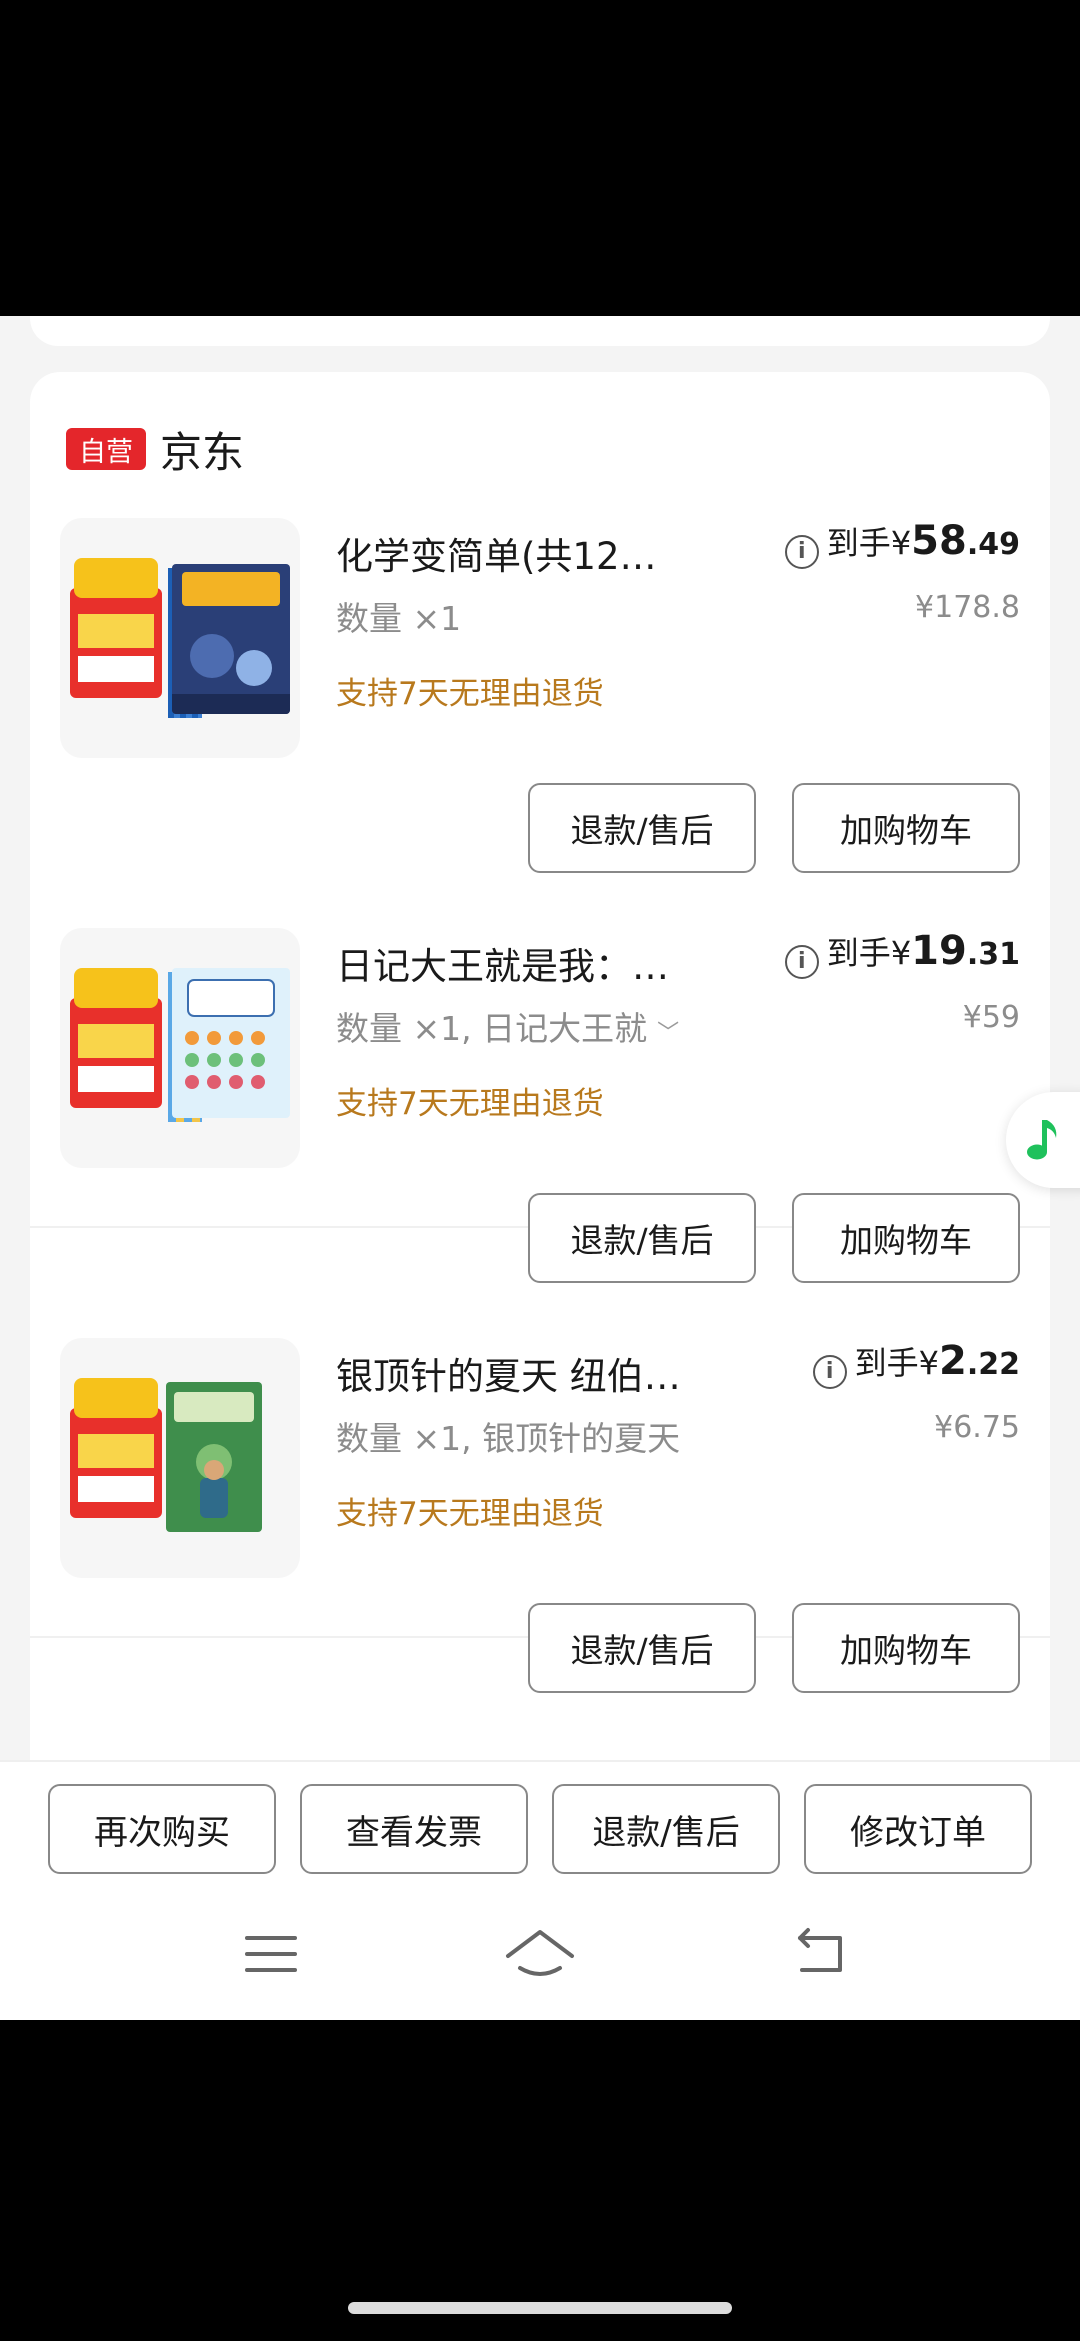 The height and width of the screenshot is (2341, 1080). I want to click on home-icon, so click(540, 1954).